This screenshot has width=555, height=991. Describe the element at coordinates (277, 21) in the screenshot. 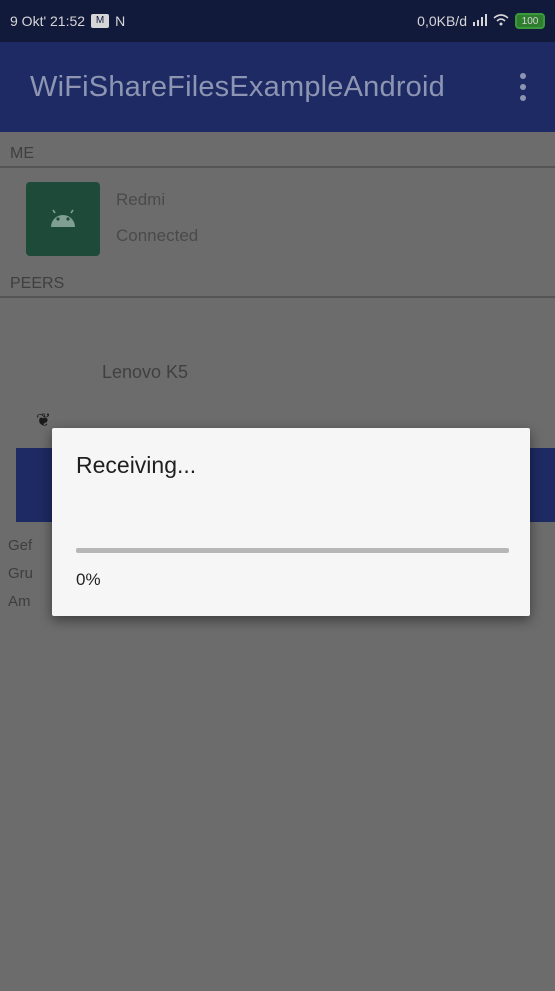

I see `status-bar: 9 Okt' 21:52 M N 0,0KB/d 100` at that location.